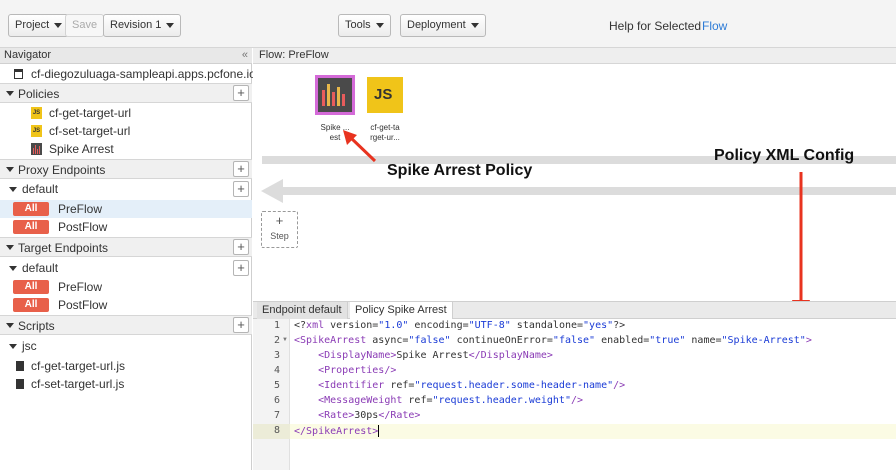 The image size is (896, 470). Describe the element at coordinates (126, 346) in the screenshot. I see `scripts-folder-row: jsc` at that location.